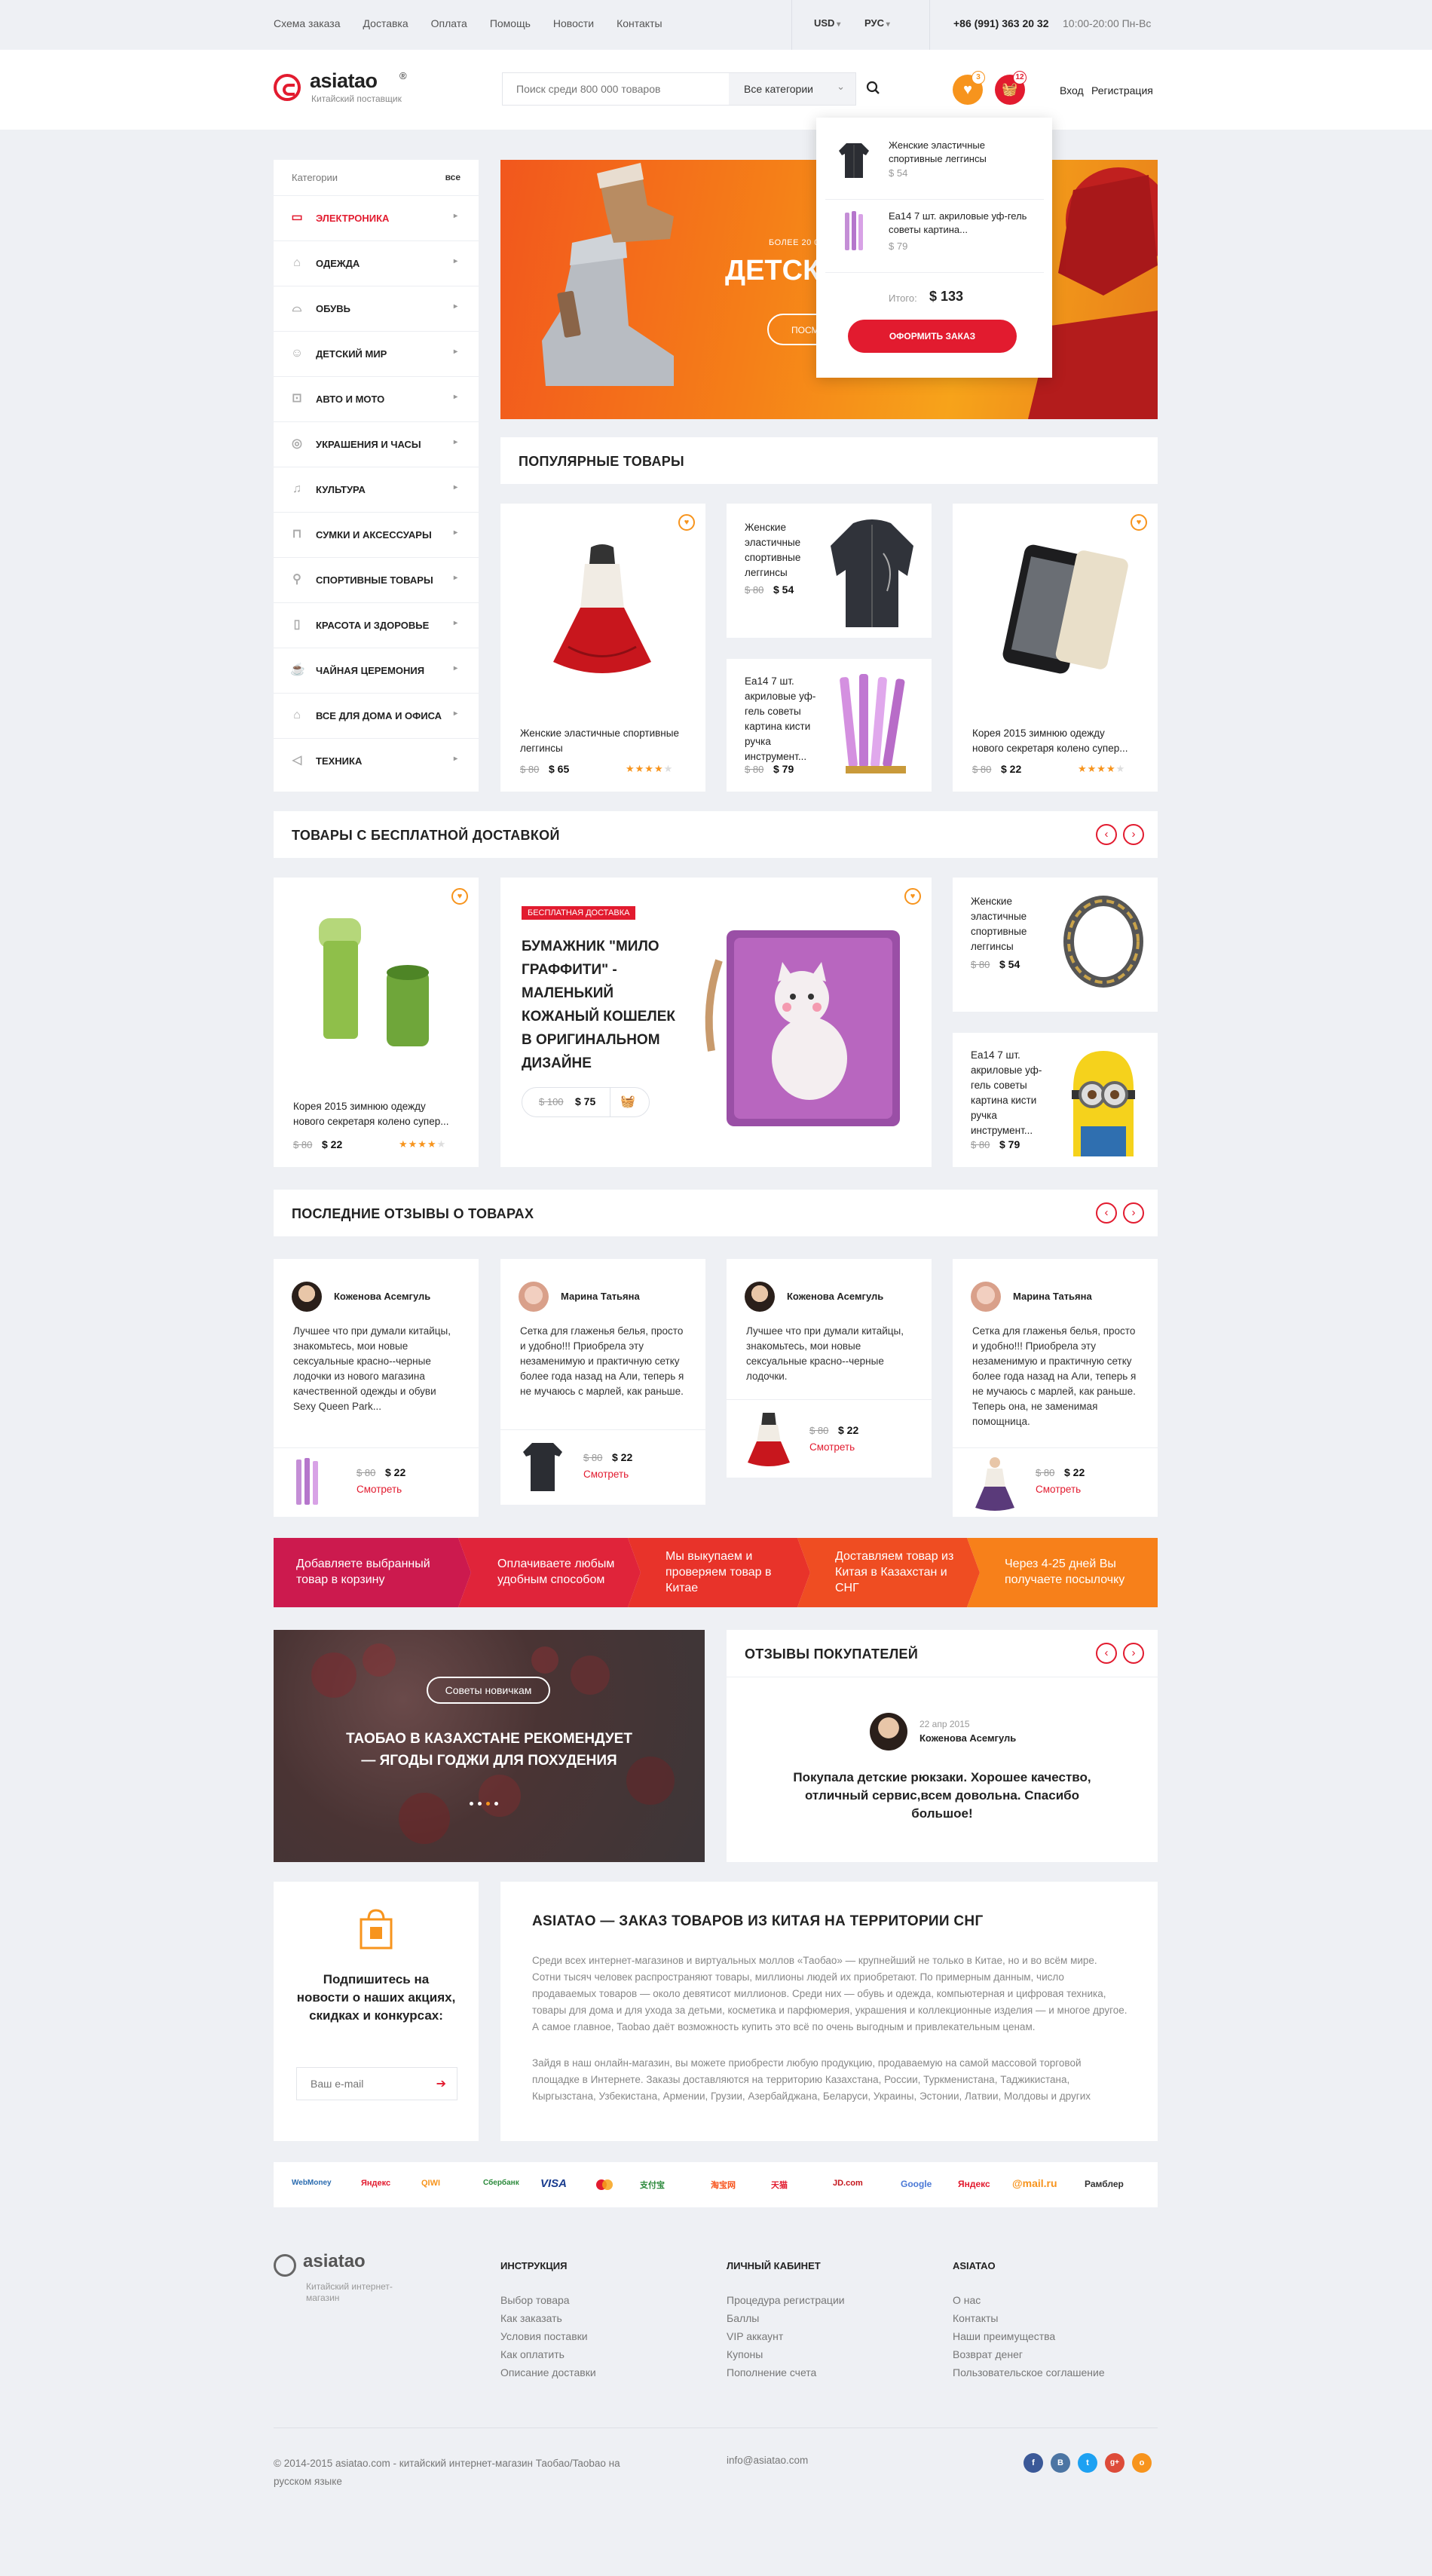 The width and height of the screenshot is (1432, 2576). What do you see at coordinates (307, 23) in the screenshot?
I see `nav-order-scheme: Схема заказа` at bounding box center [307, 23].